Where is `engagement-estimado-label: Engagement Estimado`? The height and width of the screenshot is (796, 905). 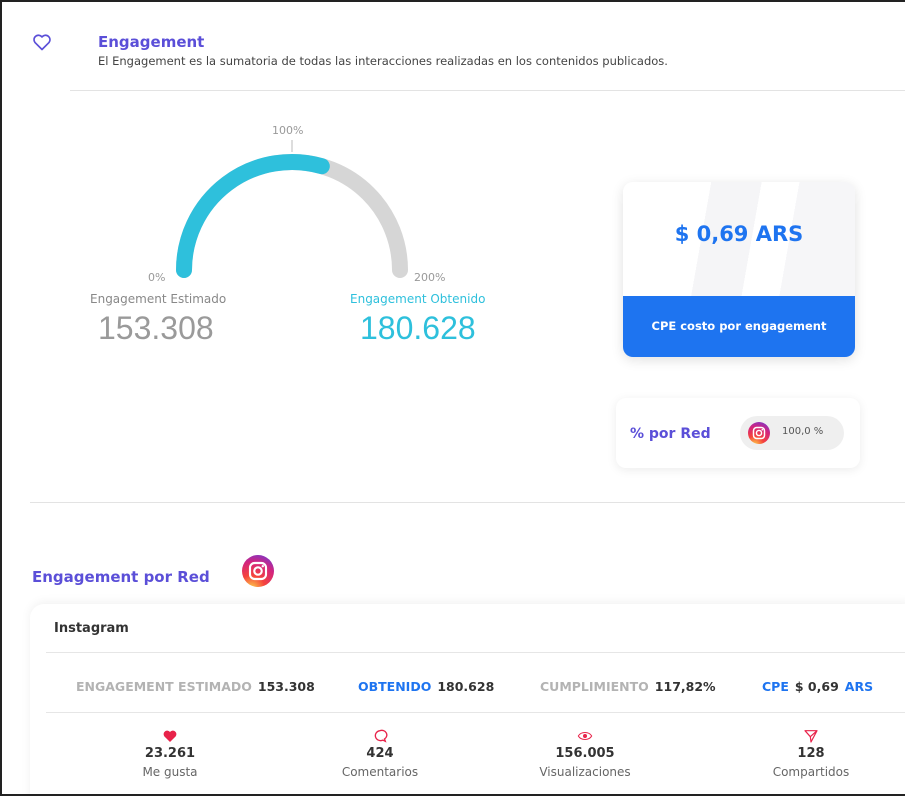 engagement-estimado-label: Engagement Estimado is located at coordinates (158, 299).